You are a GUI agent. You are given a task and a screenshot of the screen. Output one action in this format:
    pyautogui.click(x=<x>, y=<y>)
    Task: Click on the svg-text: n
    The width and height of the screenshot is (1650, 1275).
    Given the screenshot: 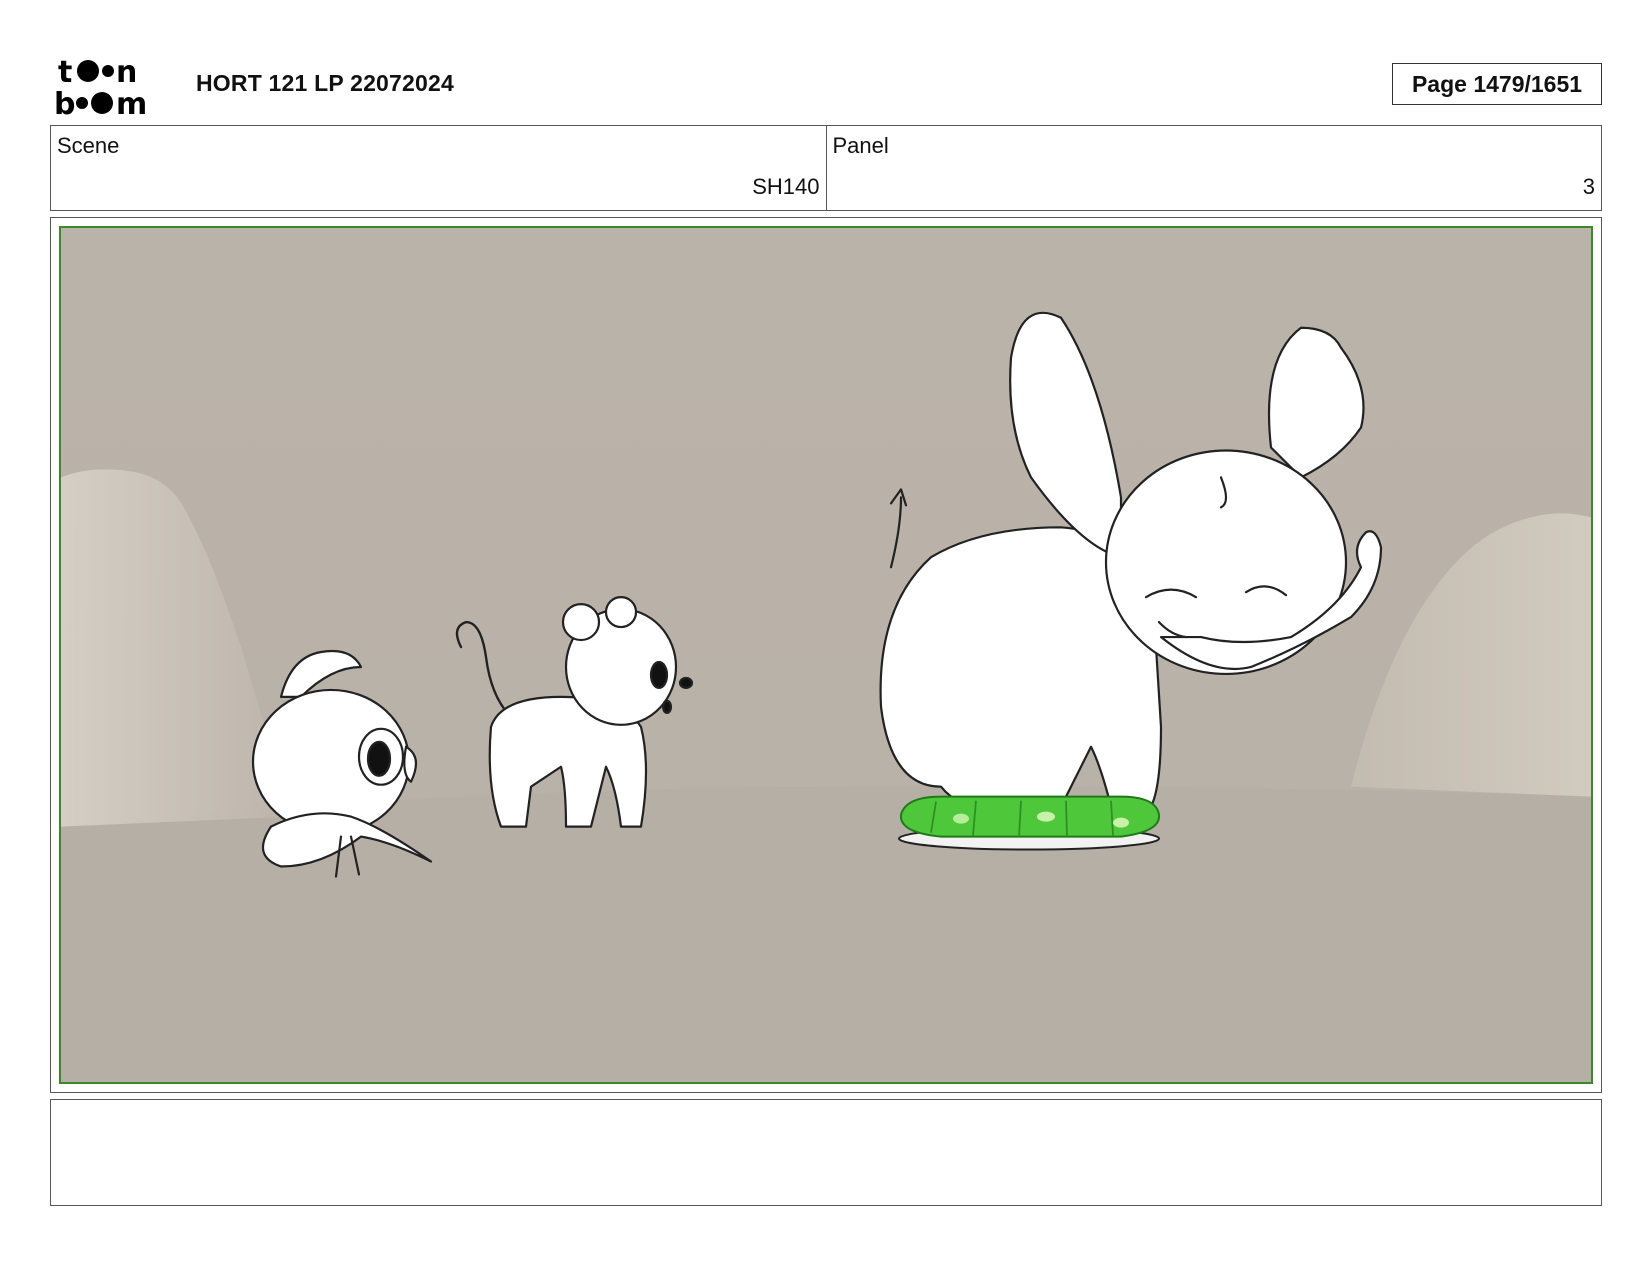 What is the action you would take?
    pyautogui.click(x=126, y=72)
    